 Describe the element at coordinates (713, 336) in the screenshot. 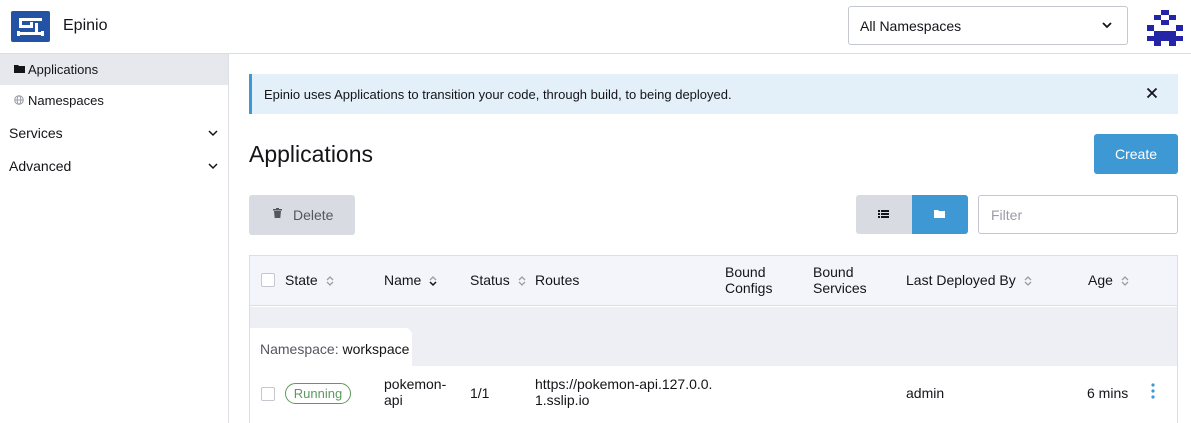

I see `namespace-group-band: Namespace: workspace` at that location.